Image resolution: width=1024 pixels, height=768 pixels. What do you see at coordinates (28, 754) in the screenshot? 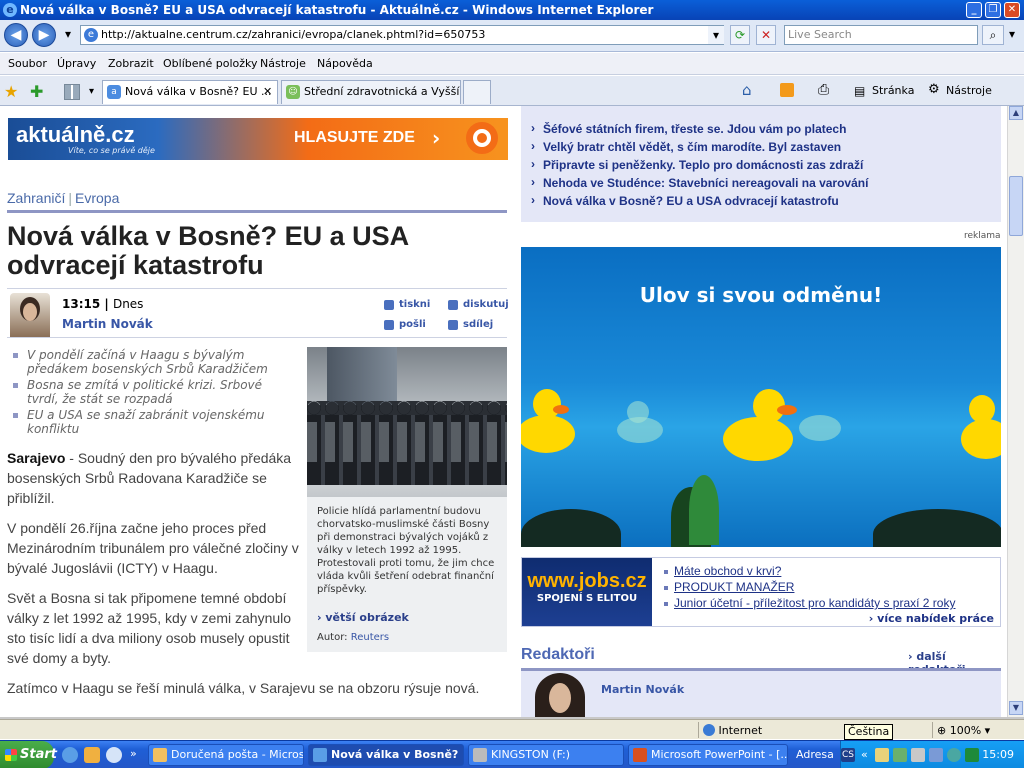
I see `start-button: Start` at bounding box center [28, 754].